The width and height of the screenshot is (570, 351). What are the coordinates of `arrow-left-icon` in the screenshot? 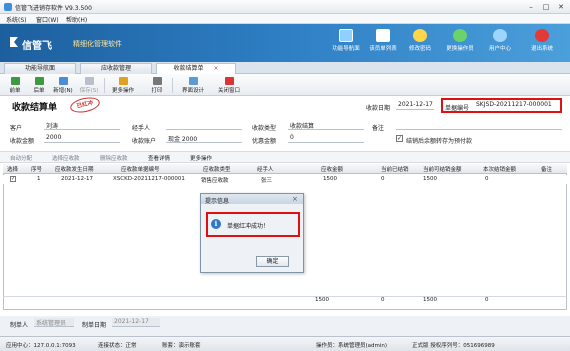 It's located at (15, 81).